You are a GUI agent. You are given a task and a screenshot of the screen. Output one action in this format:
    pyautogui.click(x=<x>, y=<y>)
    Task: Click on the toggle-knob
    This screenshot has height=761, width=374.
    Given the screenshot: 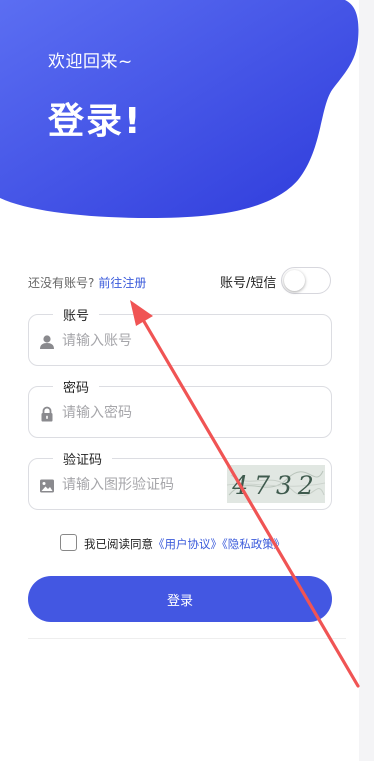 What is the action you would take?
    pyautogui.click(x=294, y=280)
    